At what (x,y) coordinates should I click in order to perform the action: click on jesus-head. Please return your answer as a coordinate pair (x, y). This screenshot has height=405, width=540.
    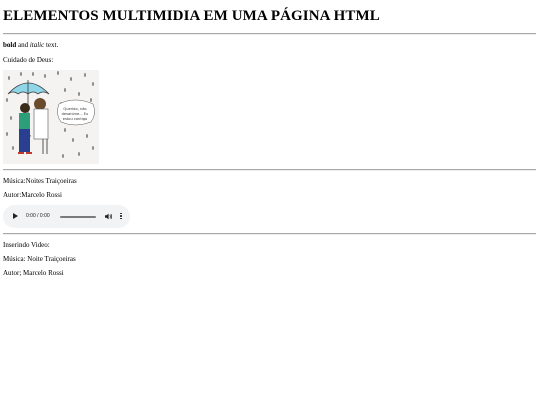
    Looking at the image, I should click on (40, 104).